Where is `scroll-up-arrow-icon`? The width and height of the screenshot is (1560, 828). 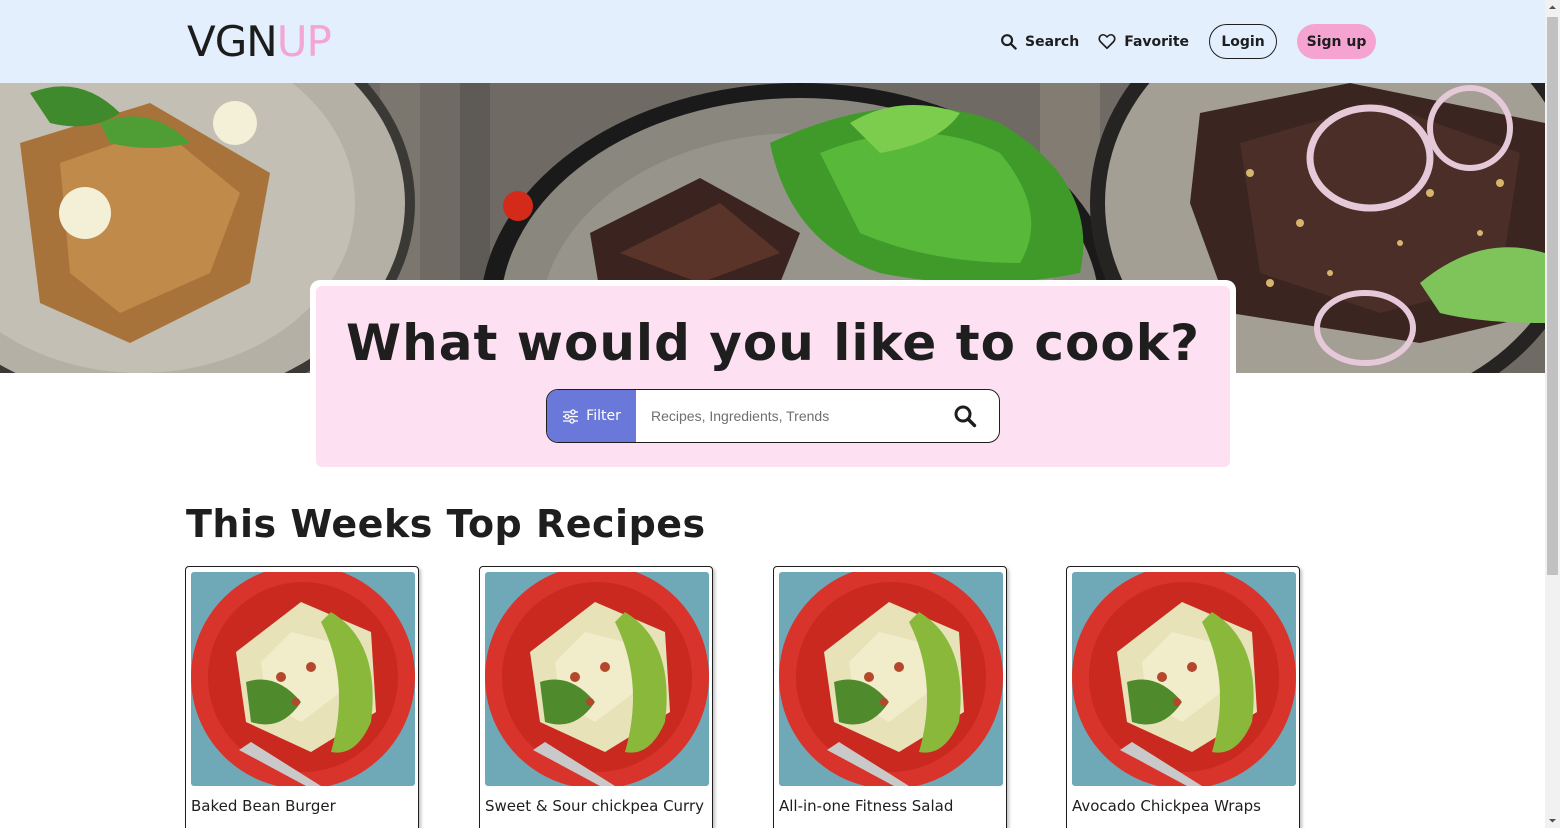
scroll-up-arrow-icon is located at coordinates (1552, 7).